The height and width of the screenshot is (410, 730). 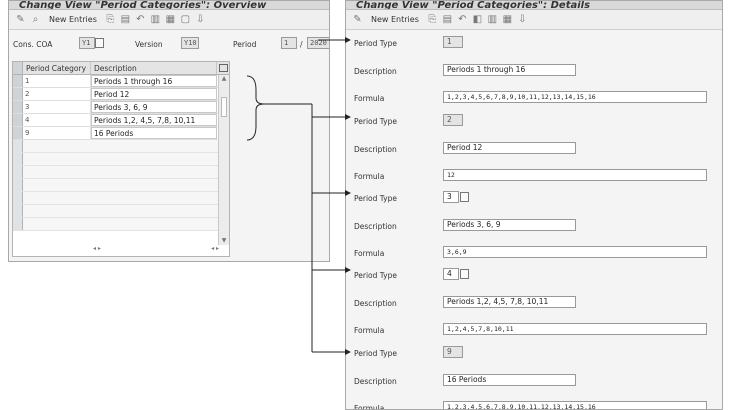 I want to click on table-row: 2 Period 12, so click(x=121, y=94).